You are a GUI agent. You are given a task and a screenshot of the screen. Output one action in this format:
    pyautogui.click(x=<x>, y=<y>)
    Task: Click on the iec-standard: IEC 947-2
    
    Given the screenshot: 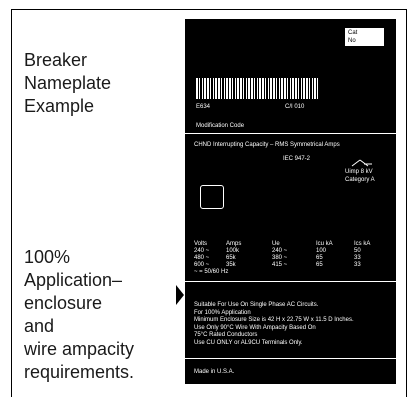 What is the action you would take?
    pyautogui.click(x=297, y=159)
    